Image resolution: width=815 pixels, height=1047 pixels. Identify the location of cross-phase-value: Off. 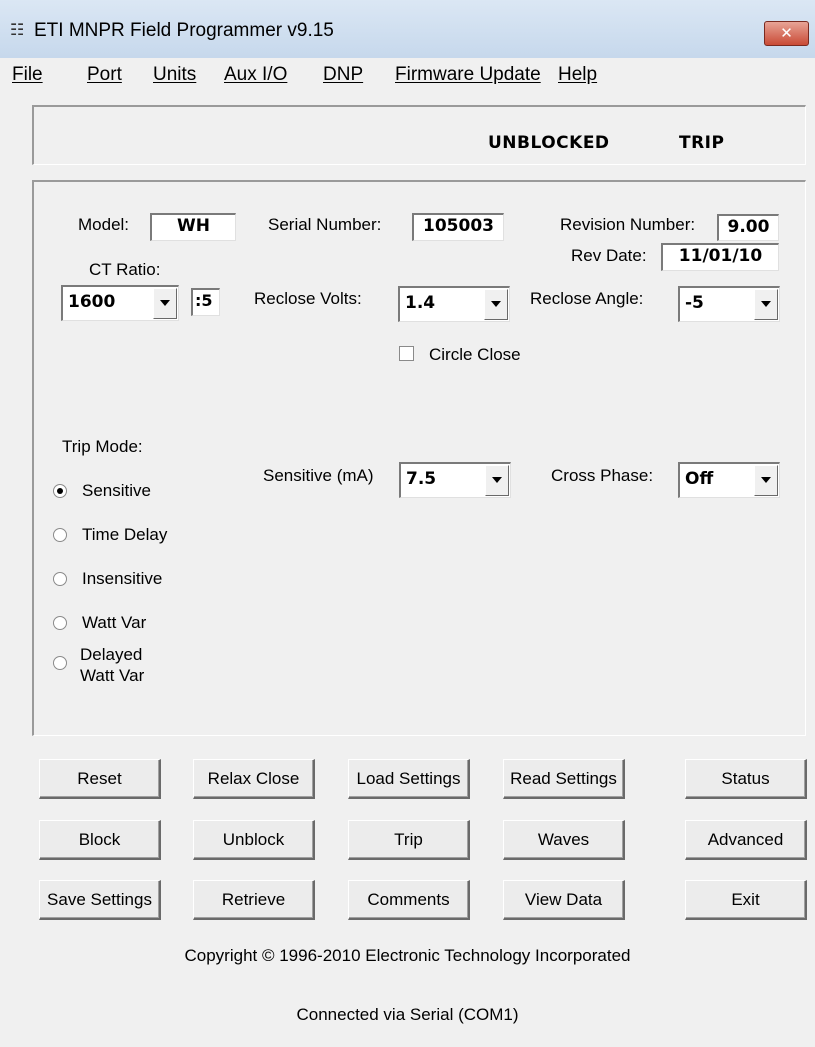
(699, 479).